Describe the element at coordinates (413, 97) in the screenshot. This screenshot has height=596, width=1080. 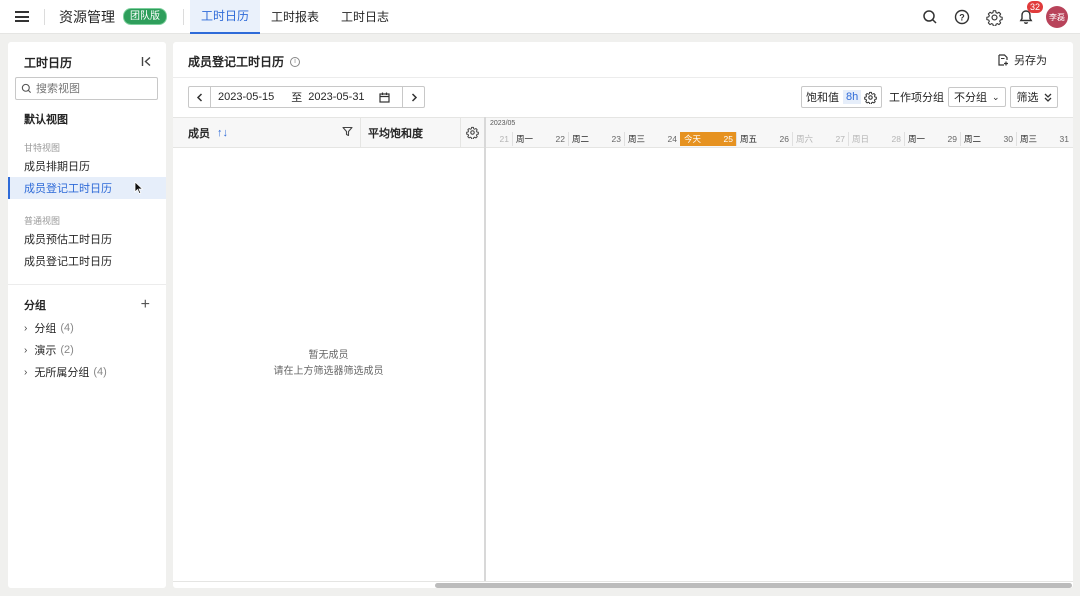
I see `next-range-button` at that location.